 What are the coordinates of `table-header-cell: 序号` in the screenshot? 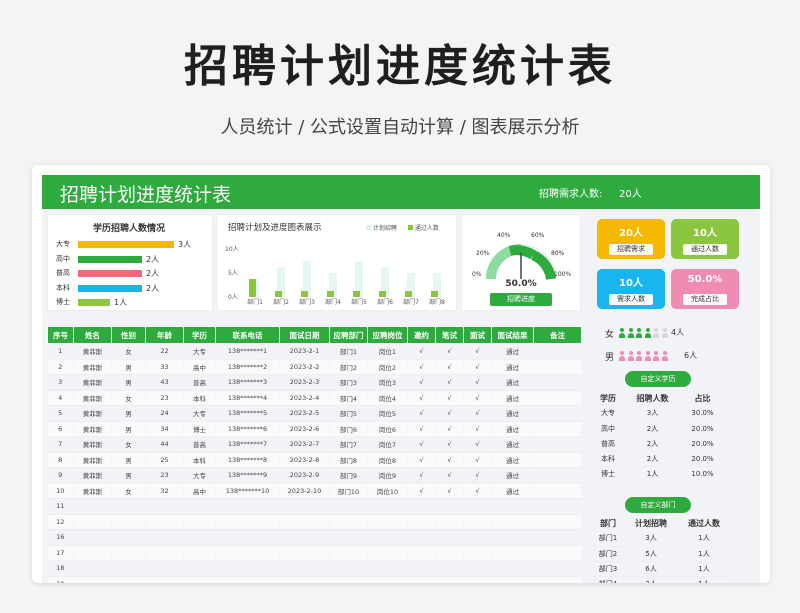 It's located at (60, 335).